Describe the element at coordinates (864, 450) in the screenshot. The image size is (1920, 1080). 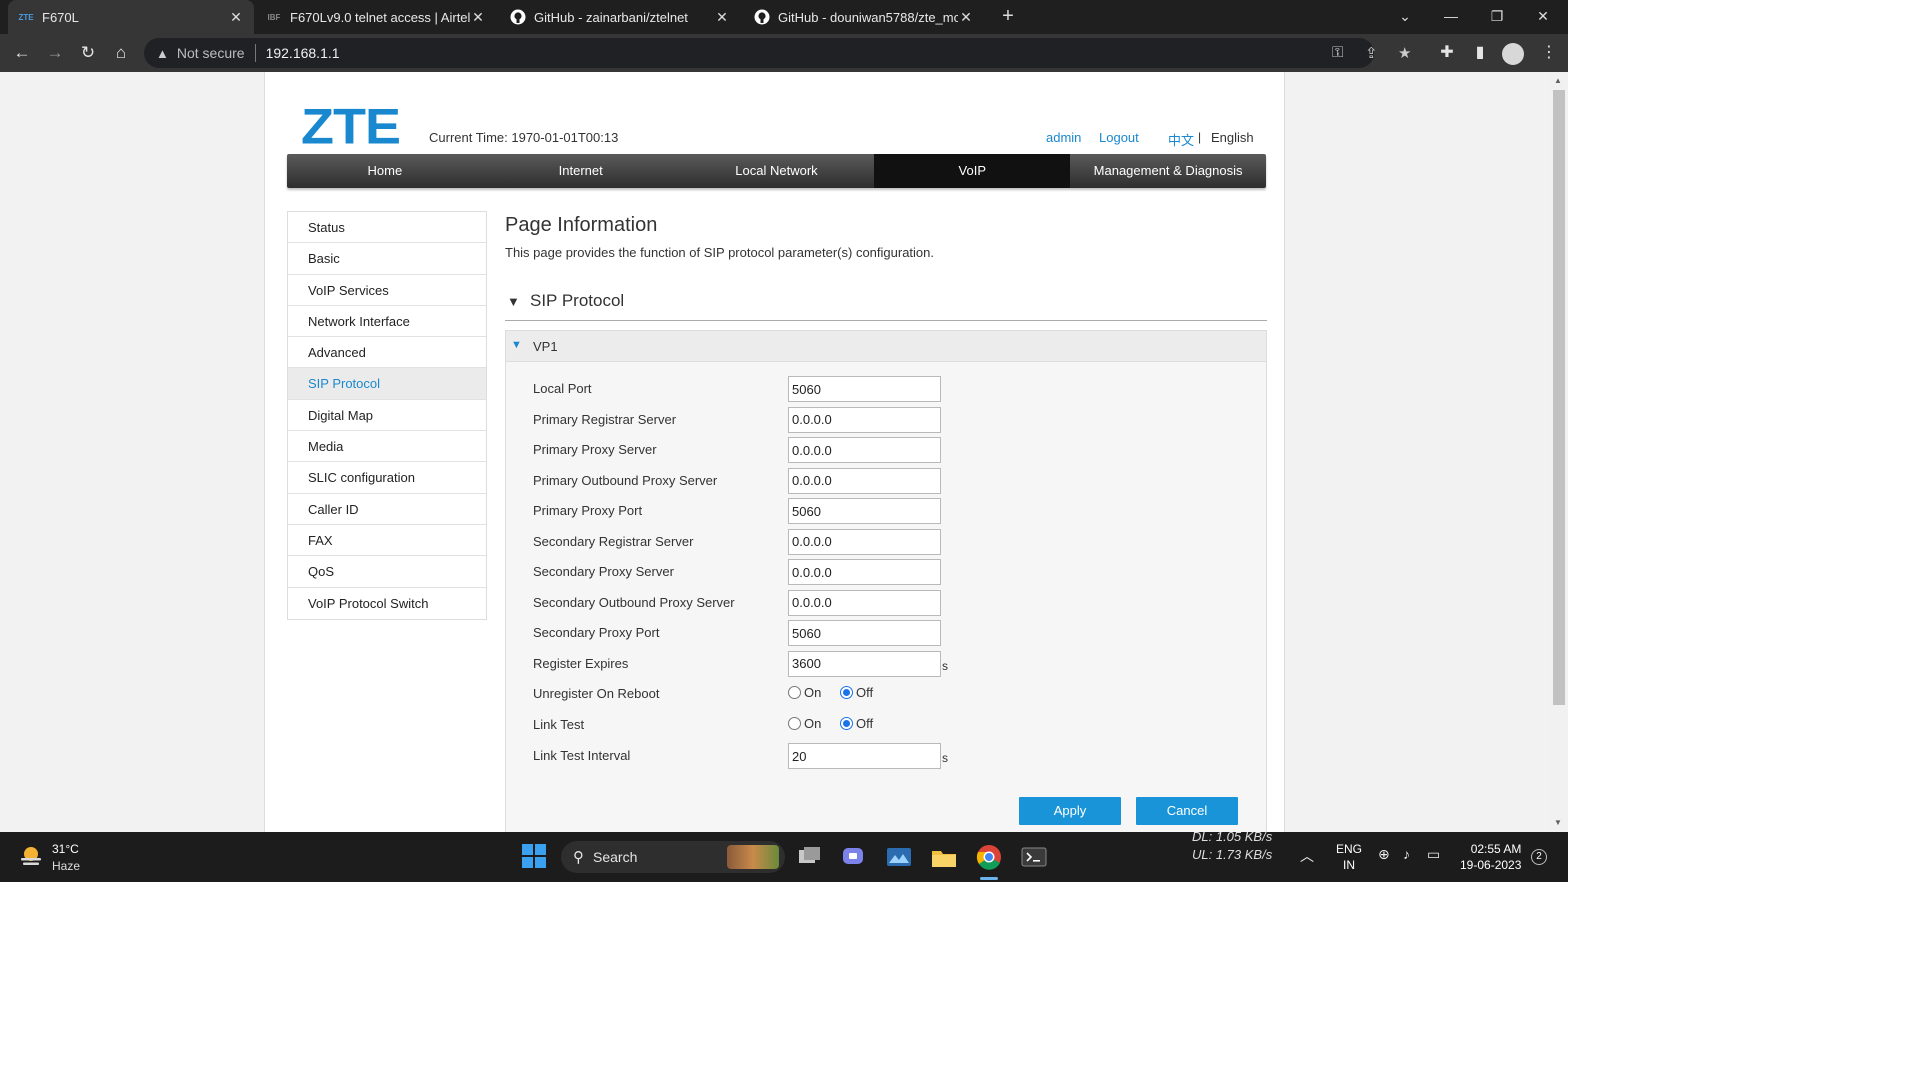
I see `primary-proxy-input` at that location.